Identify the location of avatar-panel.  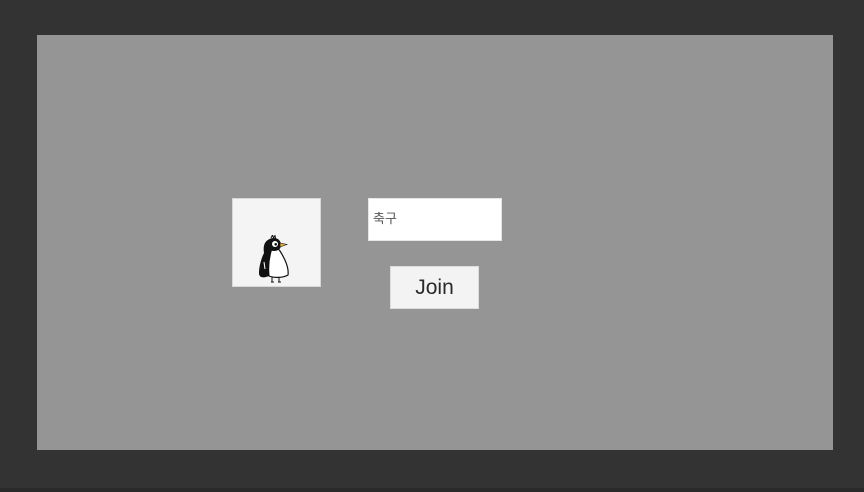
(276, 242).